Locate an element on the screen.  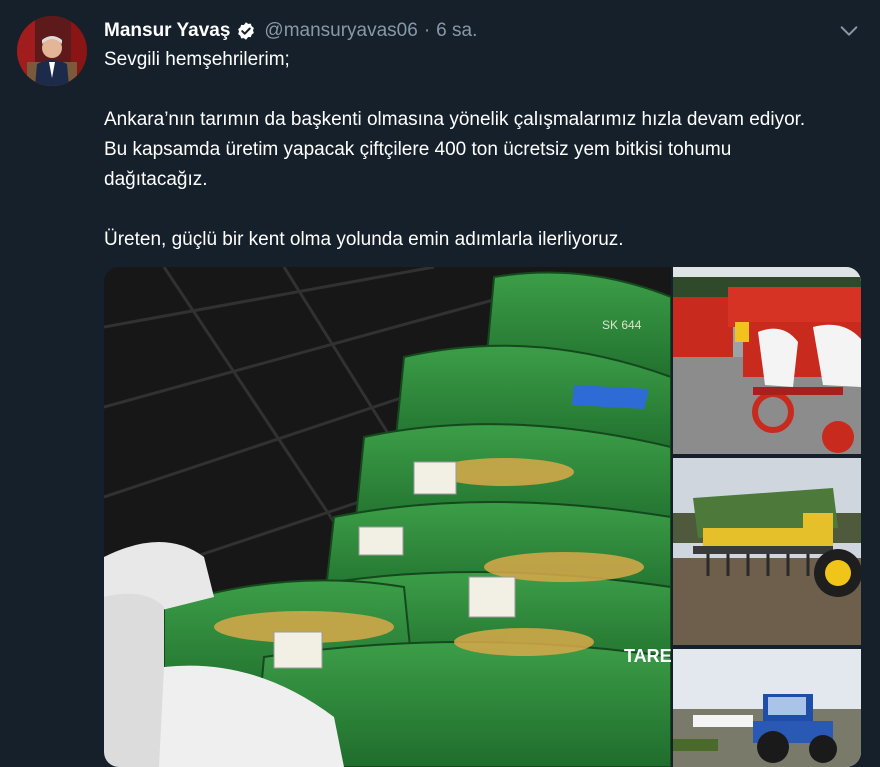
green-seed-drill-photo is located at coordinates (767, 551).